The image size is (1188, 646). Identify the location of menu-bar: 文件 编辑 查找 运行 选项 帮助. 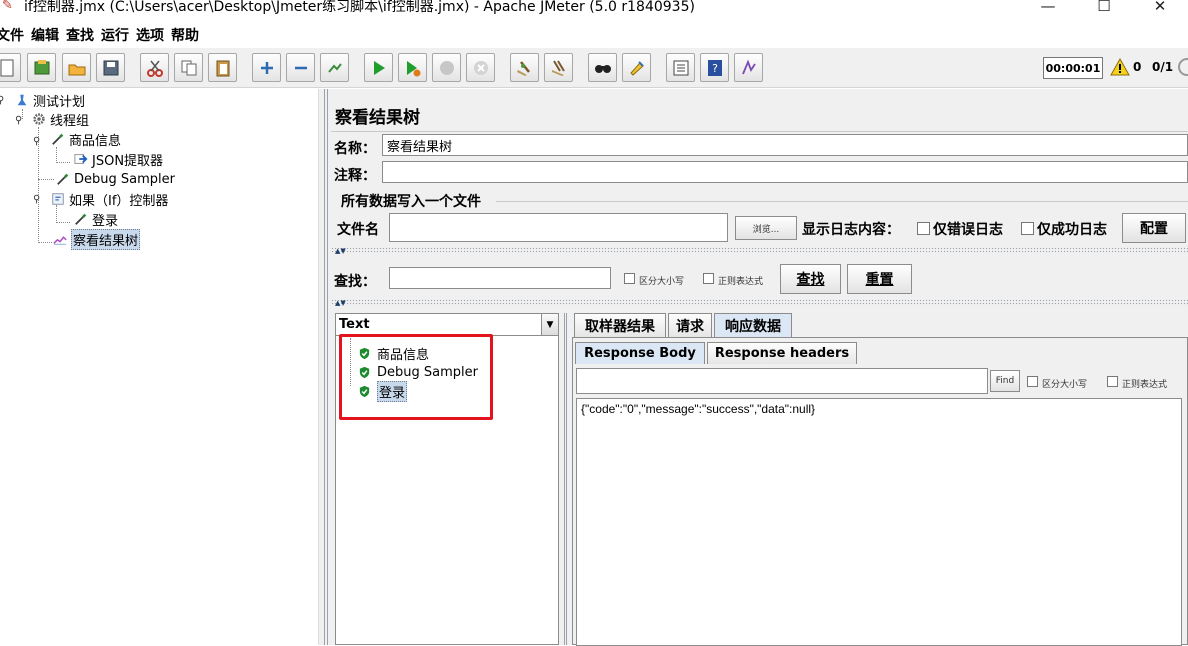
(103, 35).